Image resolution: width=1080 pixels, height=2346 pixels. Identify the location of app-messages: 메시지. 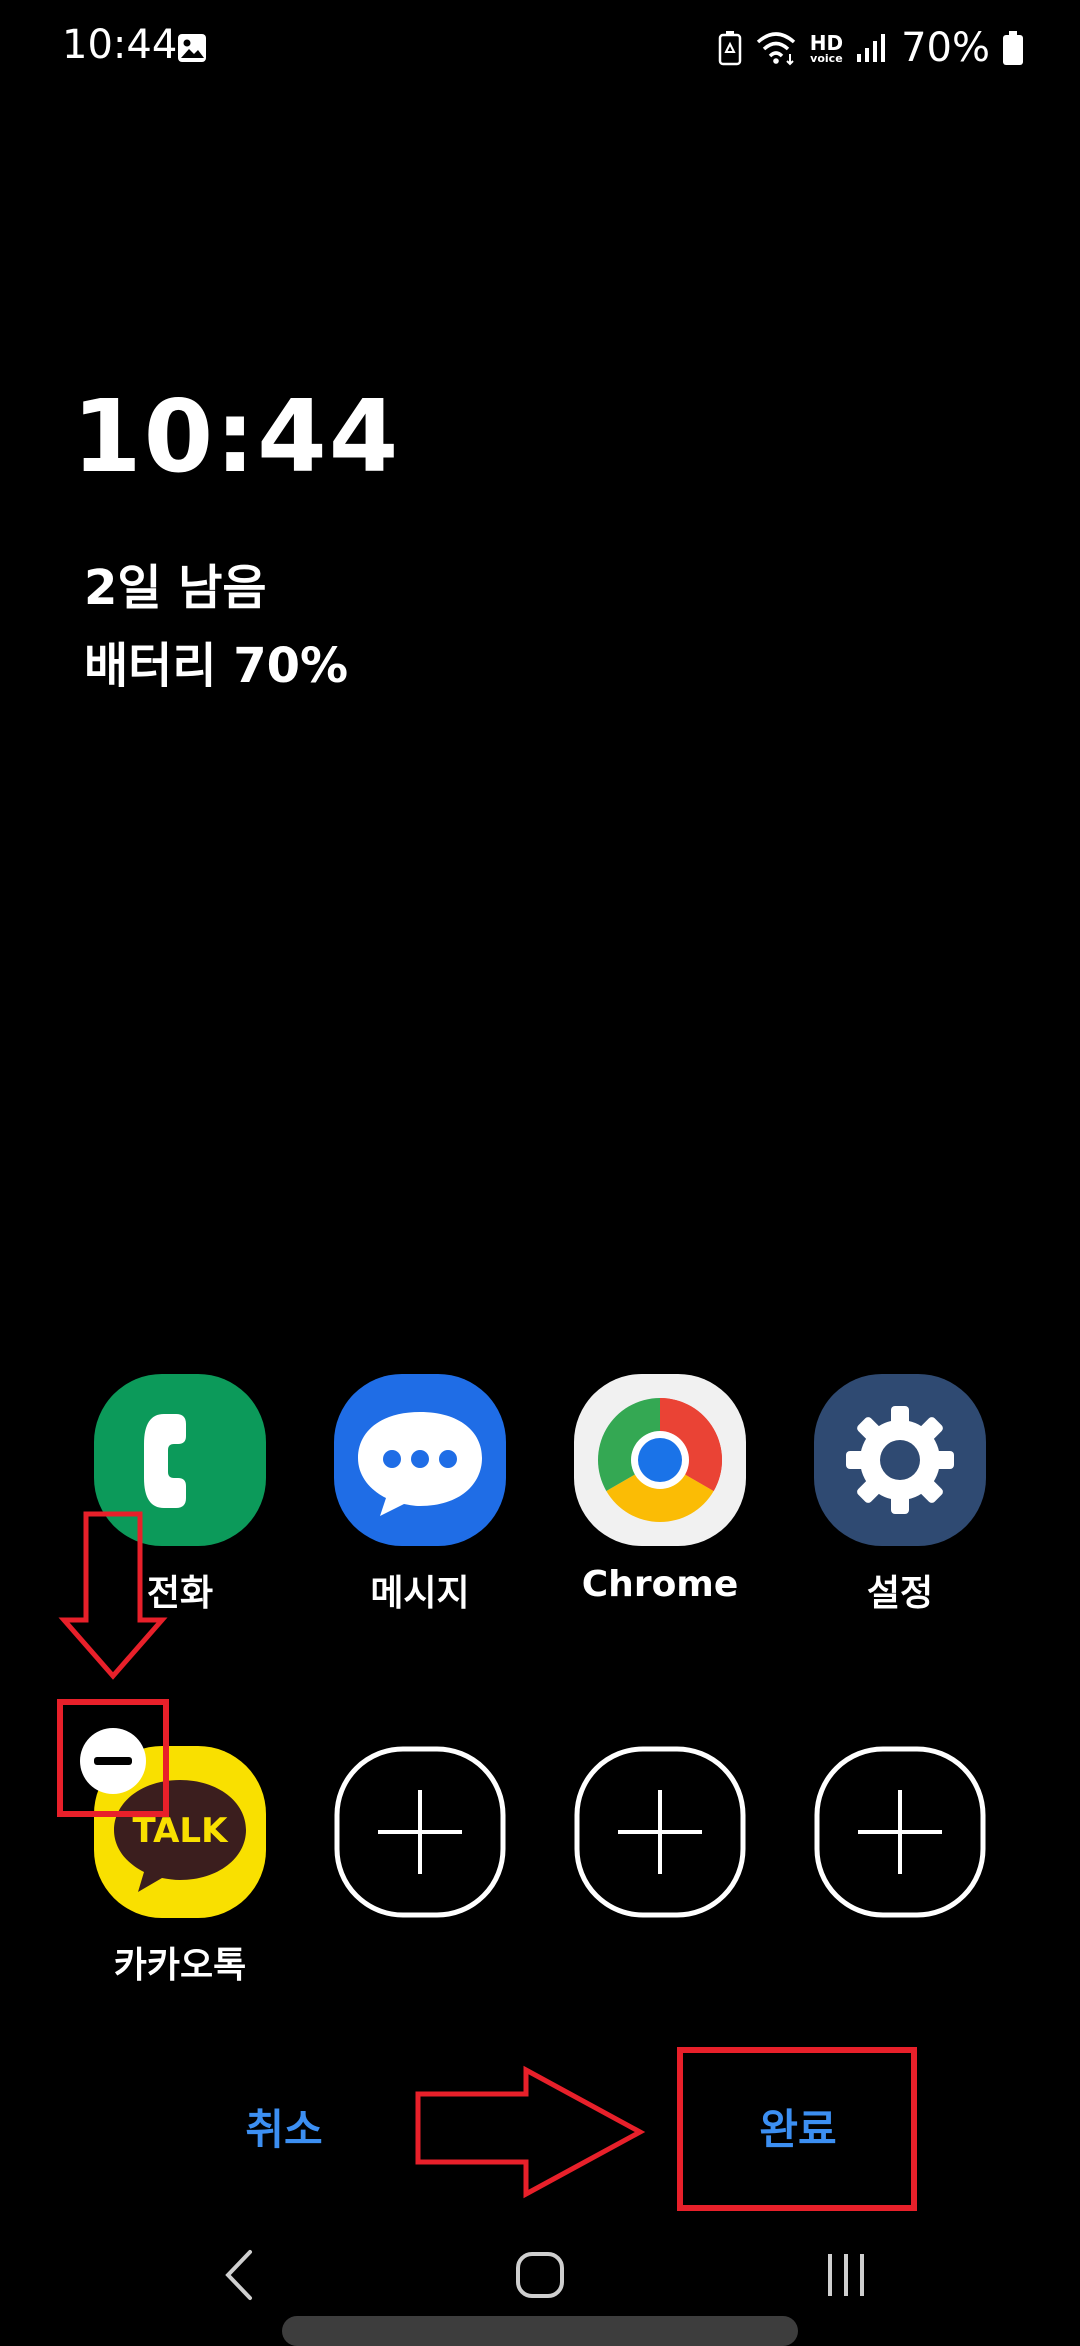
(420, 1494).